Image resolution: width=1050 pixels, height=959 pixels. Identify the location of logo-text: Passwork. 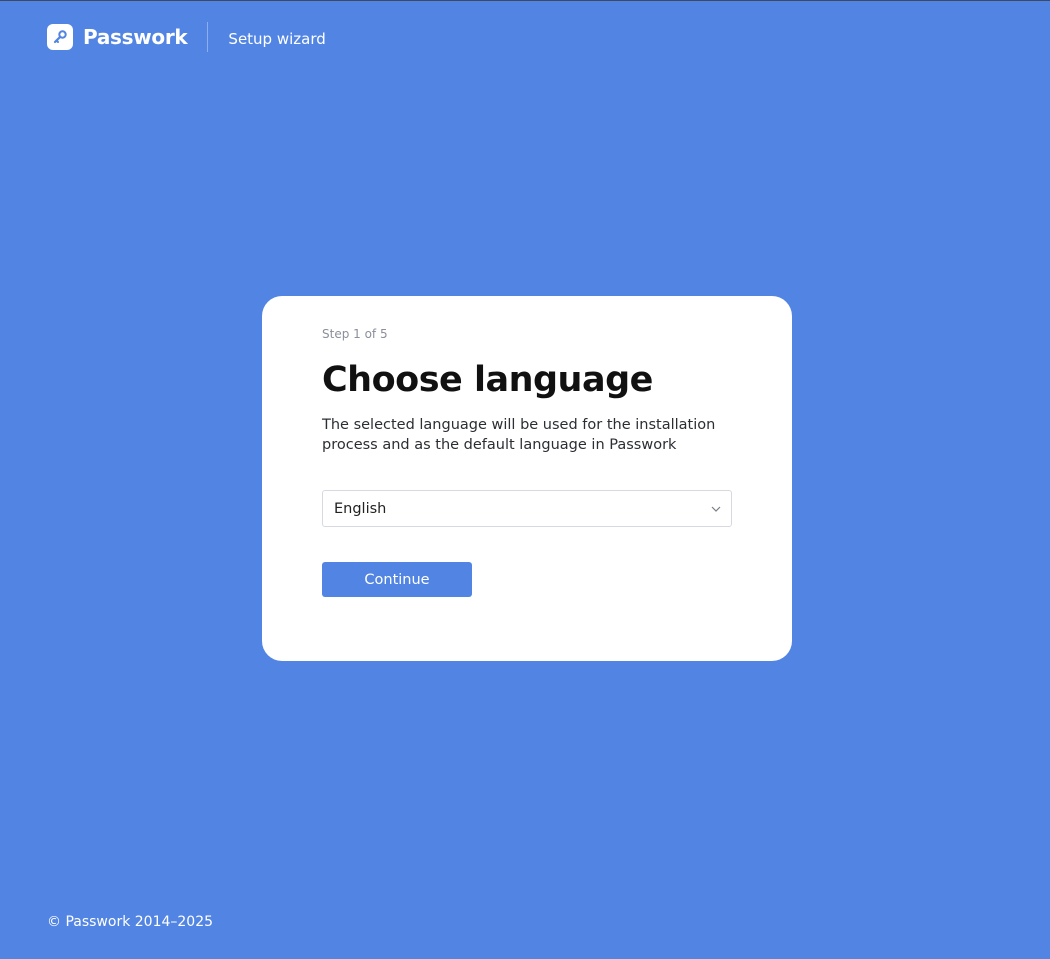
(135, 37).